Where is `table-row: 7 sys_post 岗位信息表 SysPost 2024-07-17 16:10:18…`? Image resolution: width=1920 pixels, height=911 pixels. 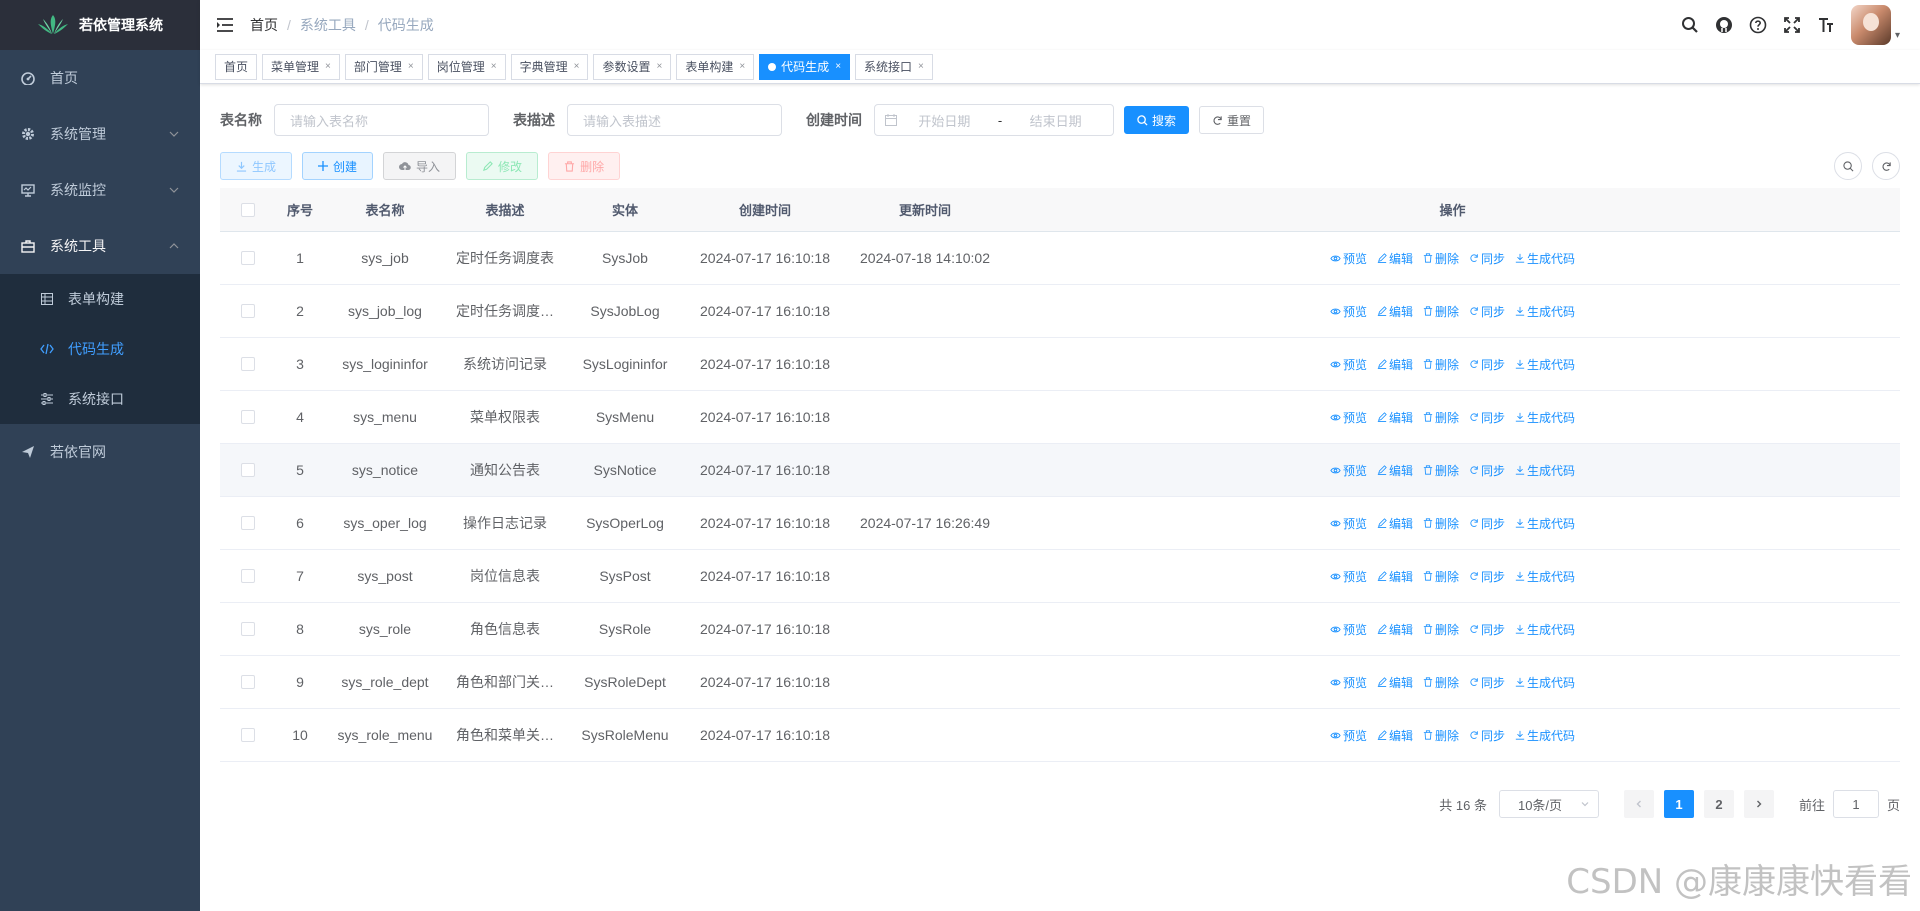 table-row: 7 sys_post 岗位信息表 SysPost 2024-07-17 16:10:18… is located at coordinates (1060, 576).